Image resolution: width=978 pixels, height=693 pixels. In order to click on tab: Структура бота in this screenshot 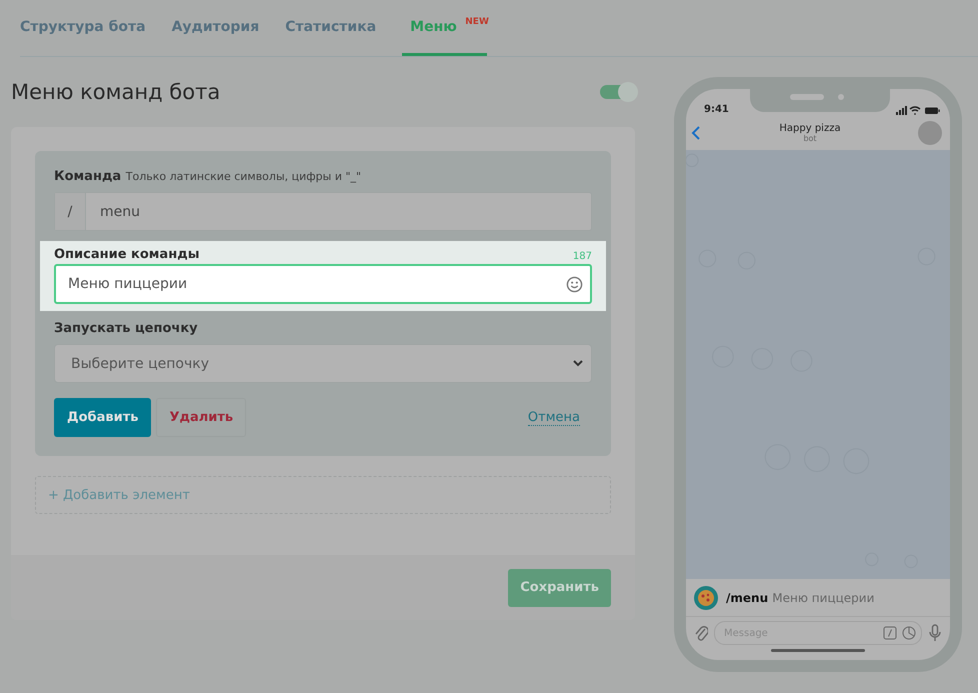, I will do `click(83, 28)`.